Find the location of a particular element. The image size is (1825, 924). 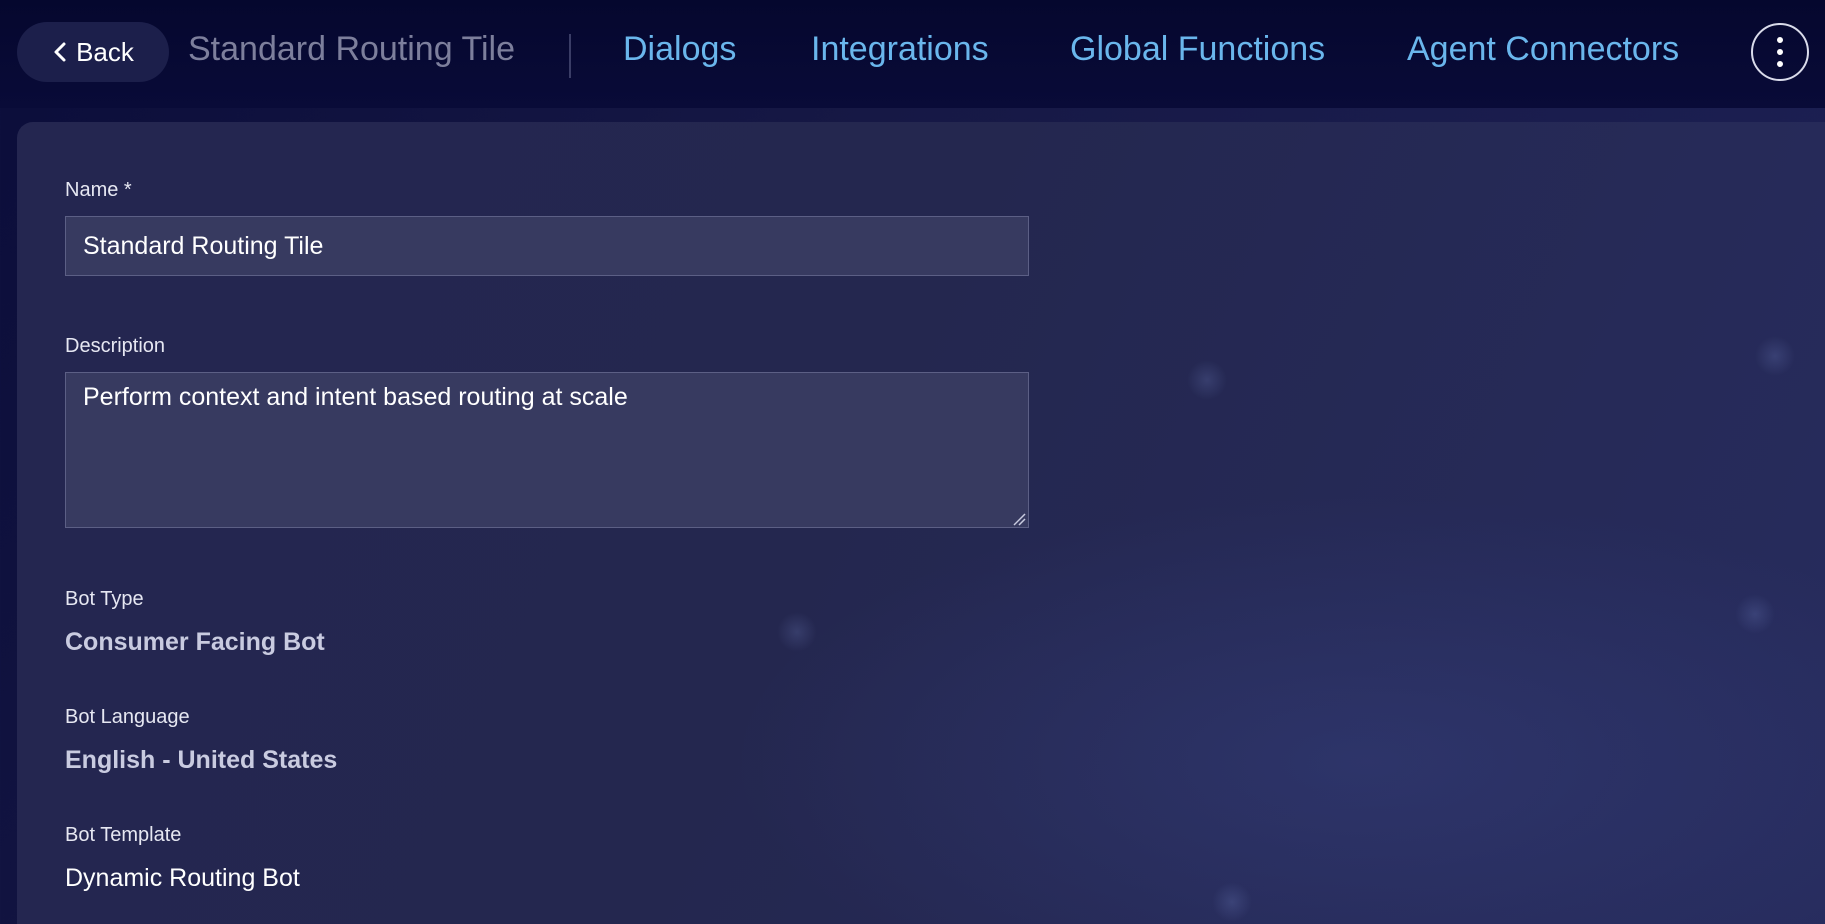

bot-language-value: English - United States is located at coordinates (201, 760).